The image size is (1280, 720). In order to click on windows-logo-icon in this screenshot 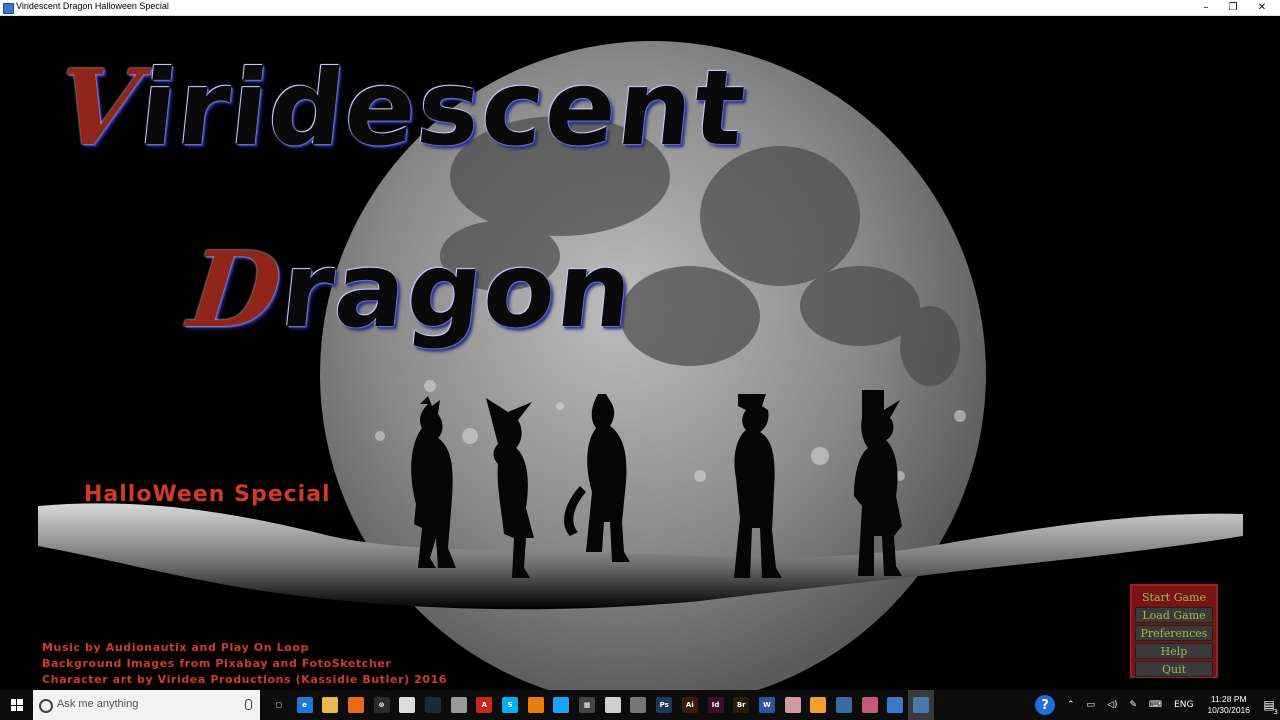, I will do `click(16, 705)`.